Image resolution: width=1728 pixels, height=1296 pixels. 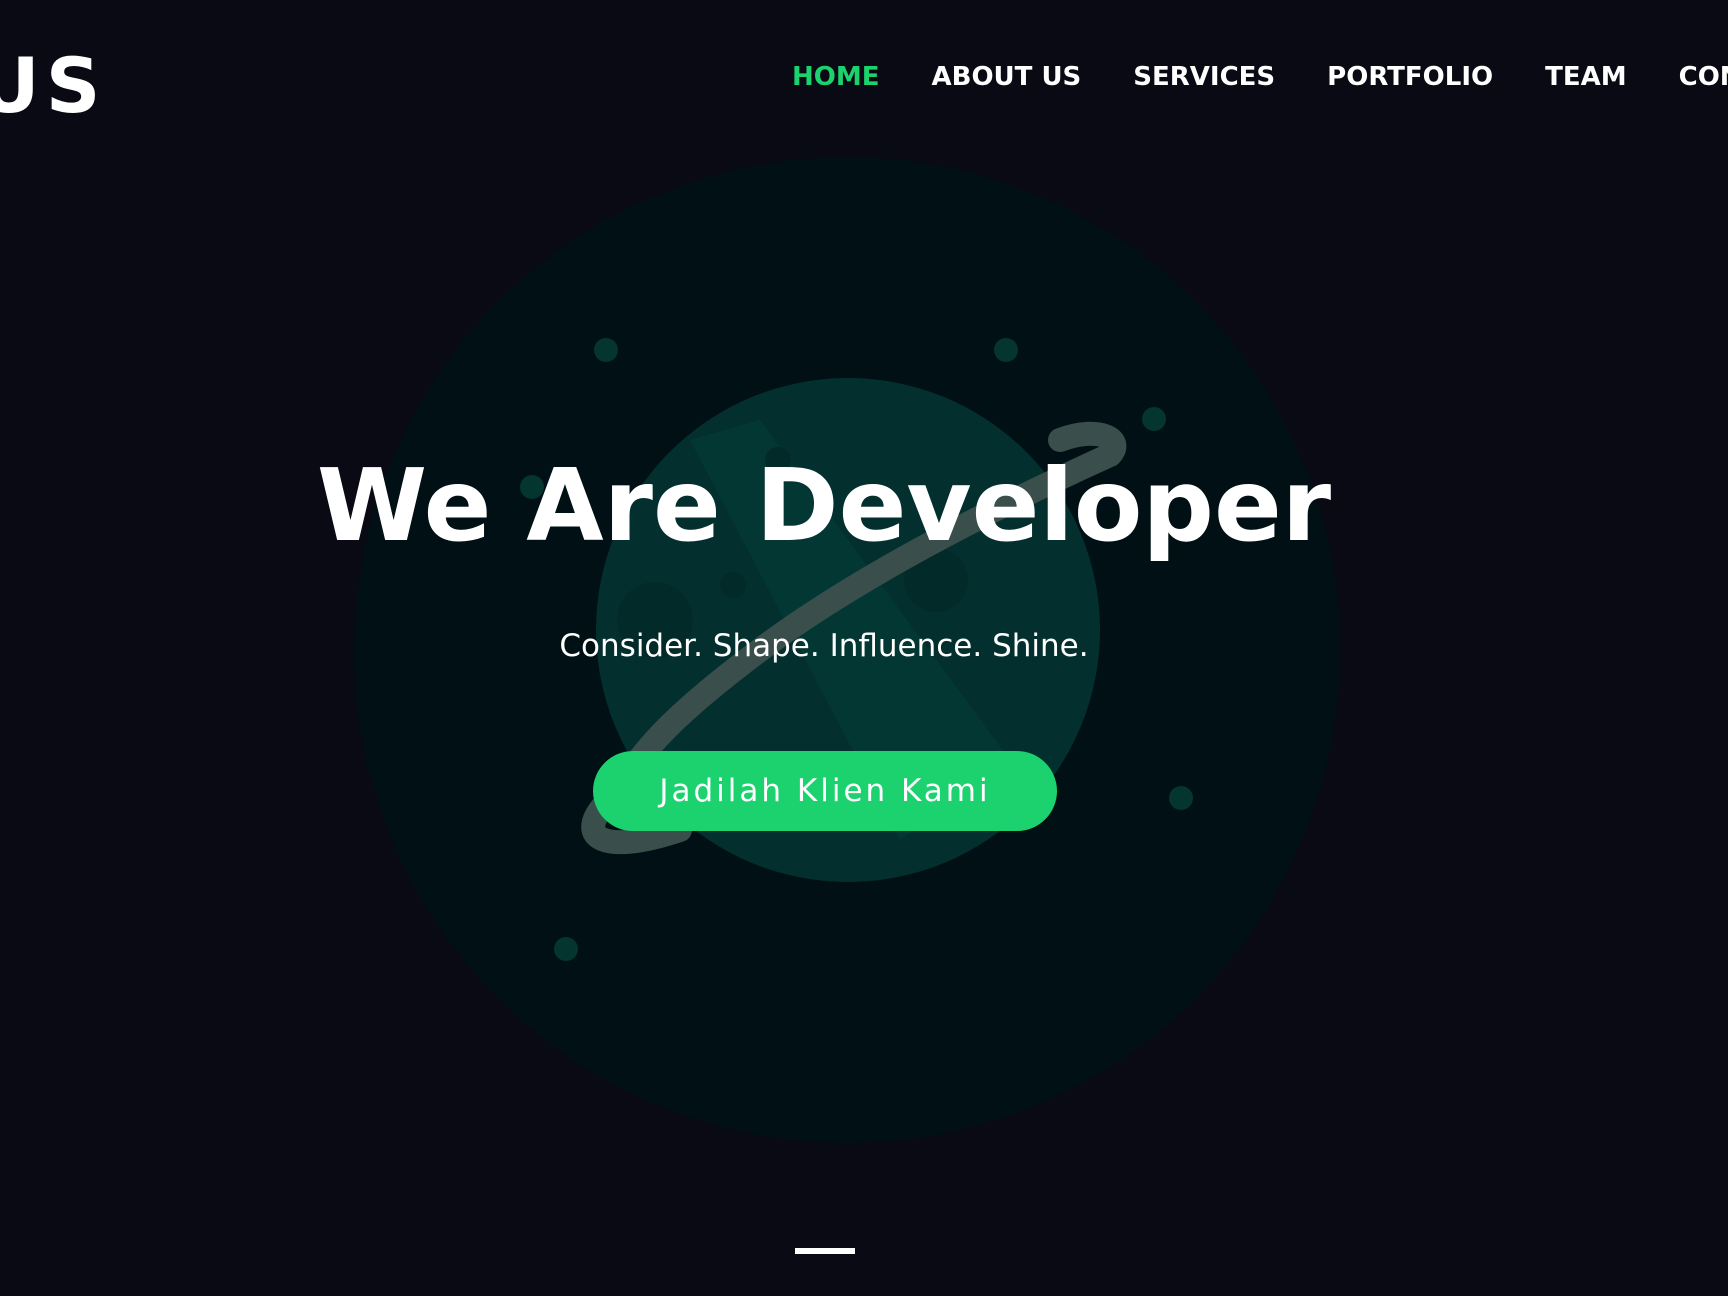 What do you see at coordinates (1586, 77) in the screenshot?
I see `nav-item-team: TEAM` at bounding box center [1586, 77].